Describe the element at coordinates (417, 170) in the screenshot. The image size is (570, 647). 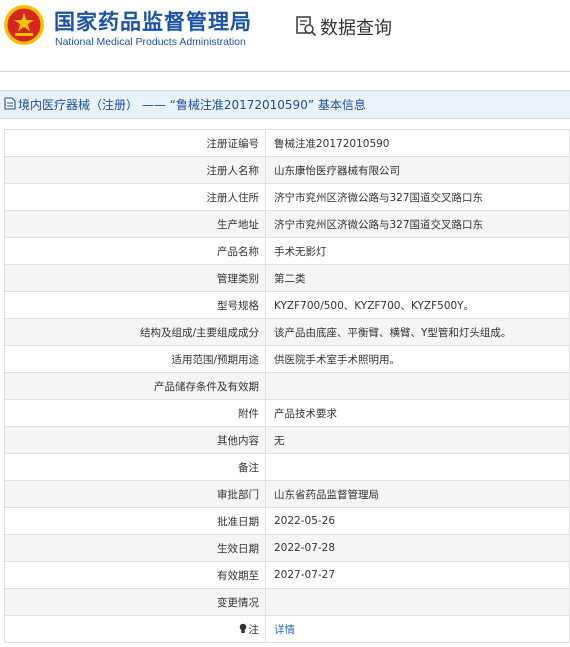
I see `row-value: 山东康怡医疗器械有限公司` at that location.